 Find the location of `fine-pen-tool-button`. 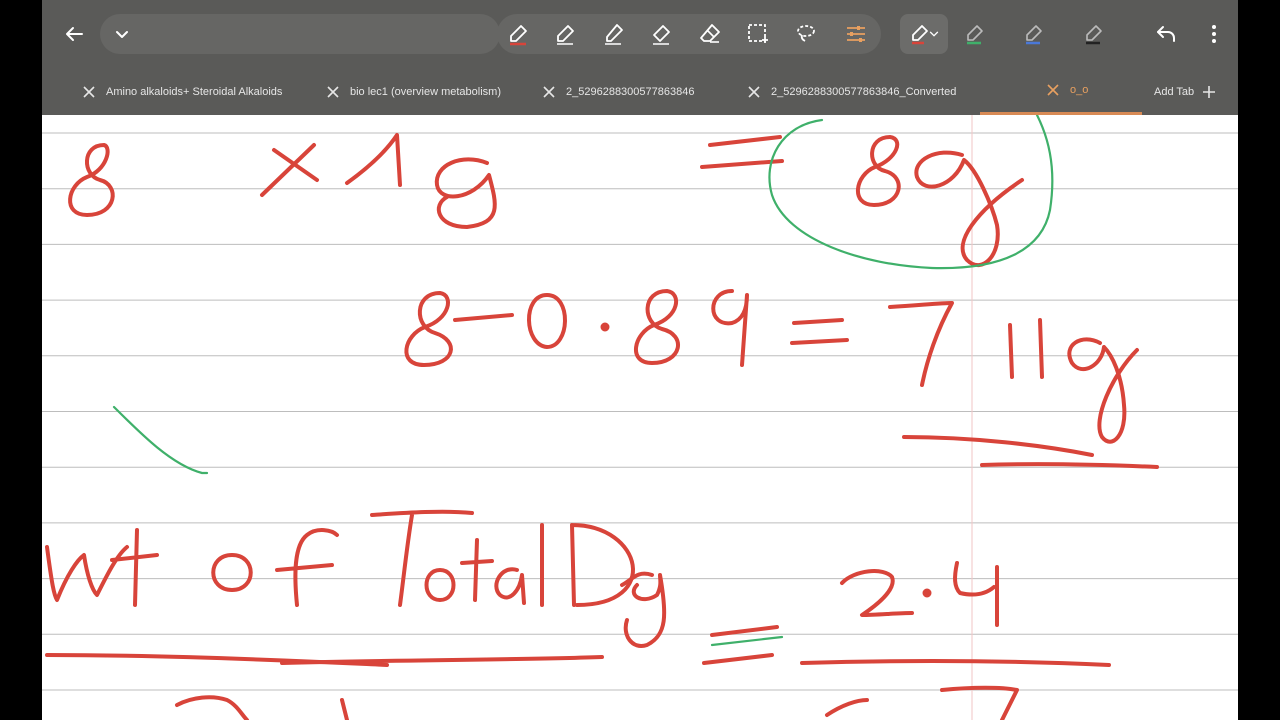

fine-pen-tool-button is located at coordinates (613, 34).